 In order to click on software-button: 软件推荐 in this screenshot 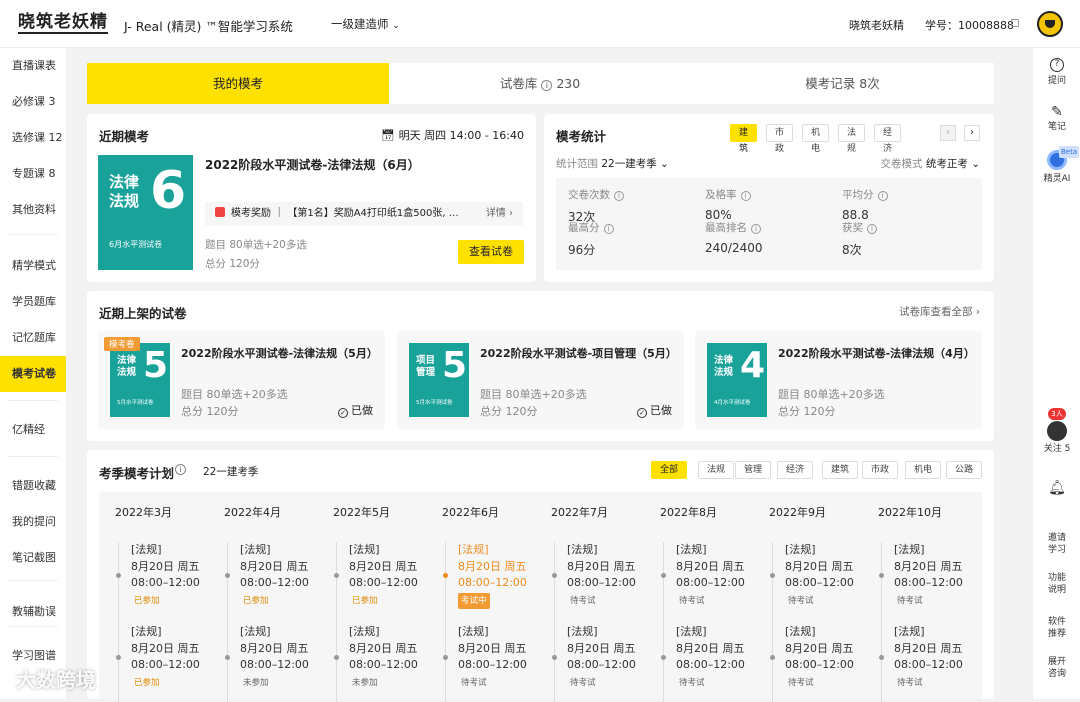, I will do `click(1056, 628)`.